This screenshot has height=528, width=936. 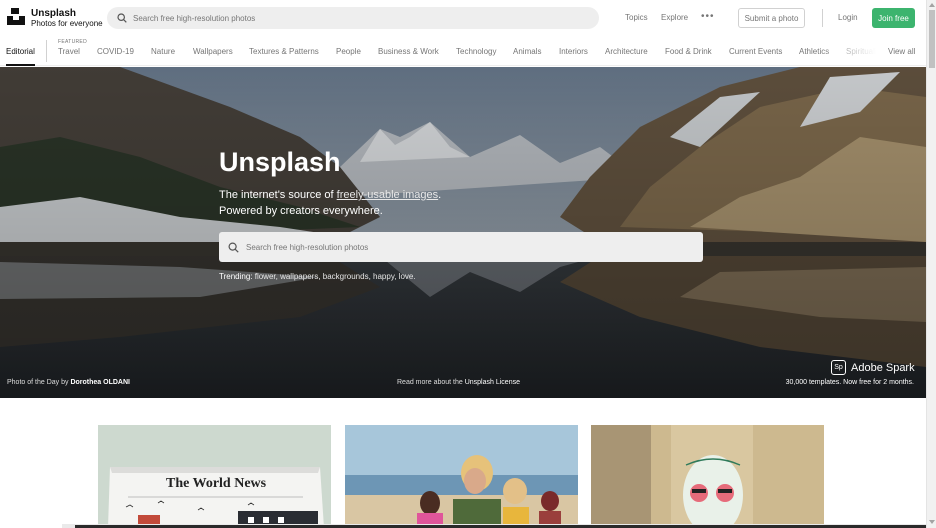 I want to click on hero-search-bar, so click(x=461, y=247).